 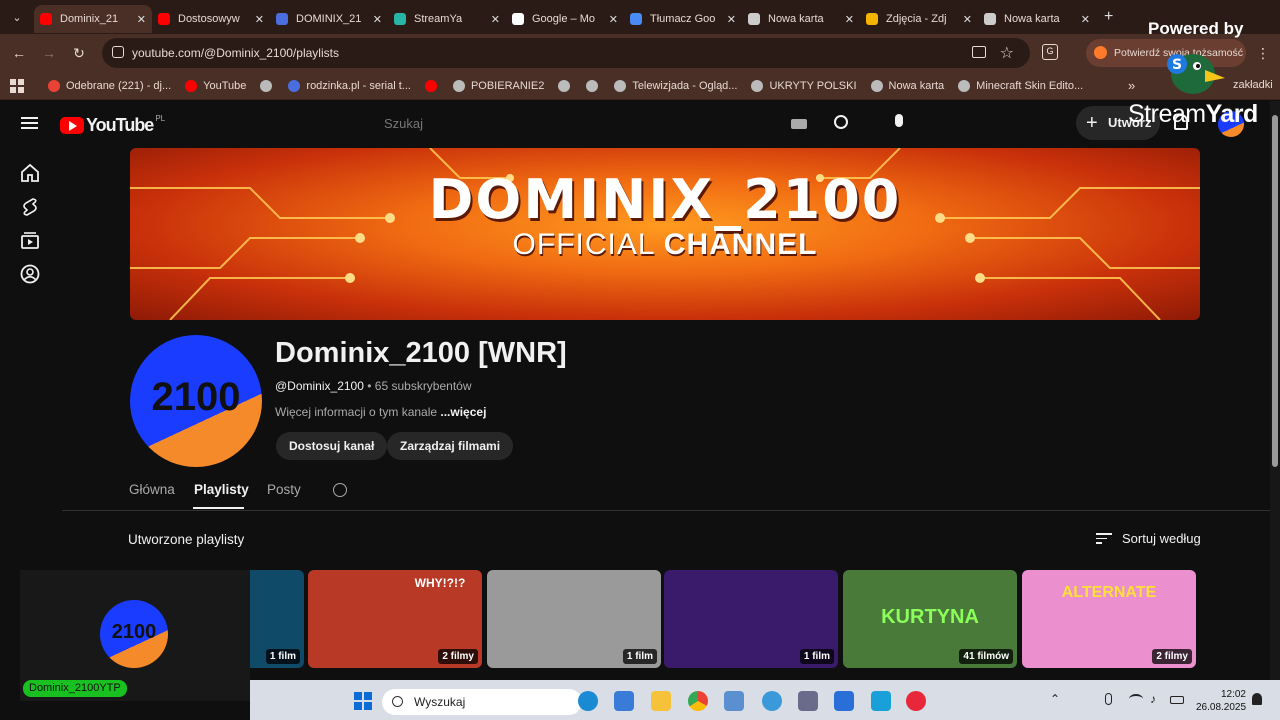 I want to click on battery-icon, so click(x=1177, y=700).